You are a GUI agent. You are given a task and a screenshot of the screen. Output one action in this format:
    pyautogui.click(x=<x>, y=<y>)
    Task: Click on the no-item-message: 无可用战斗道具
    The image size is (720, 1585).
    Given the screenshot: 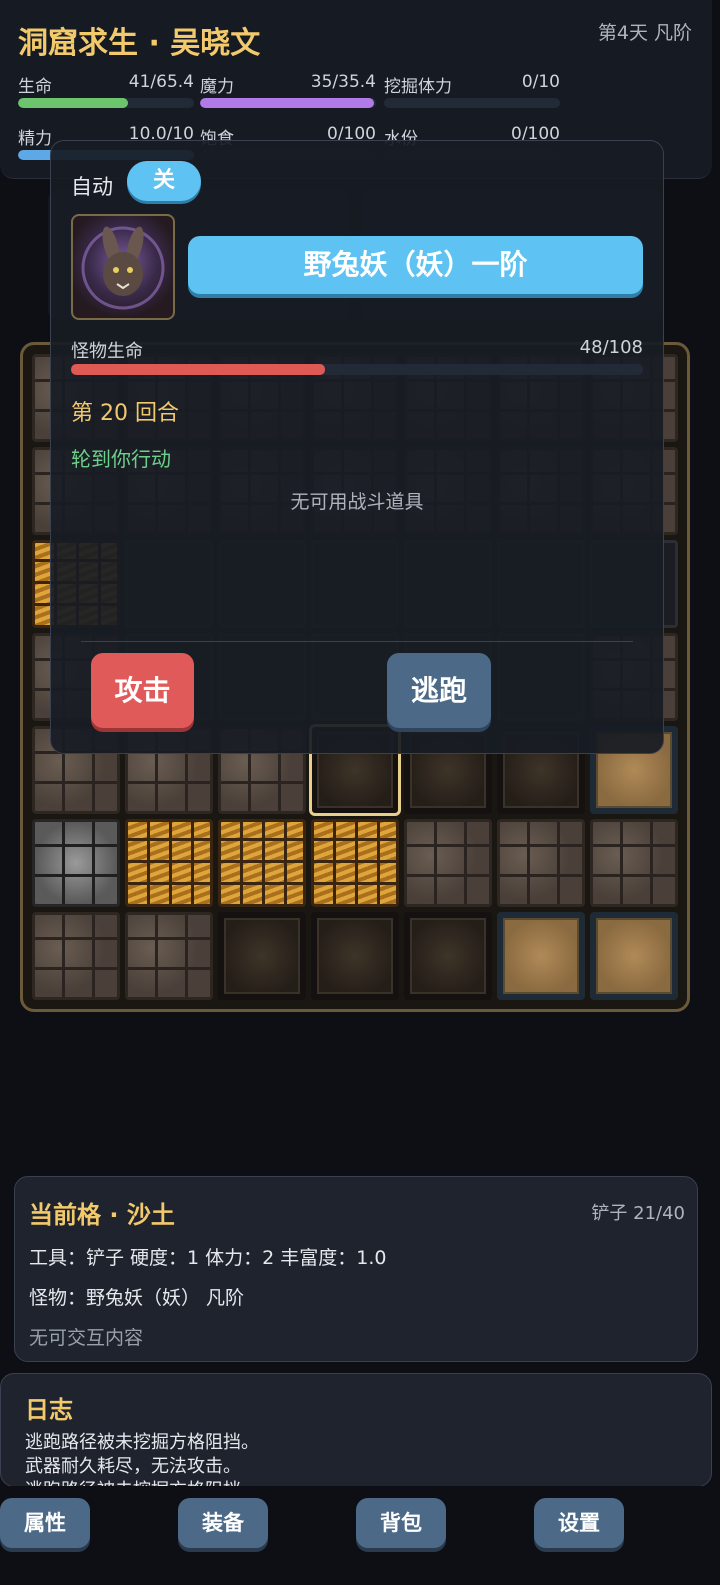 What is the action you would take?
    pyautogui.click(x=357, y=502)
    